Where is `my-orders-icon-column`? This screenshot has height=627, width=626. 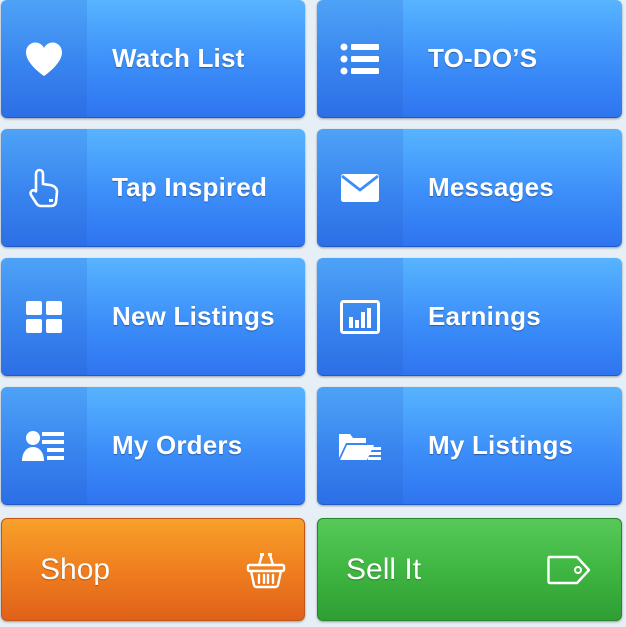
my-orders-icon-column is located at coordinates (44, 445).